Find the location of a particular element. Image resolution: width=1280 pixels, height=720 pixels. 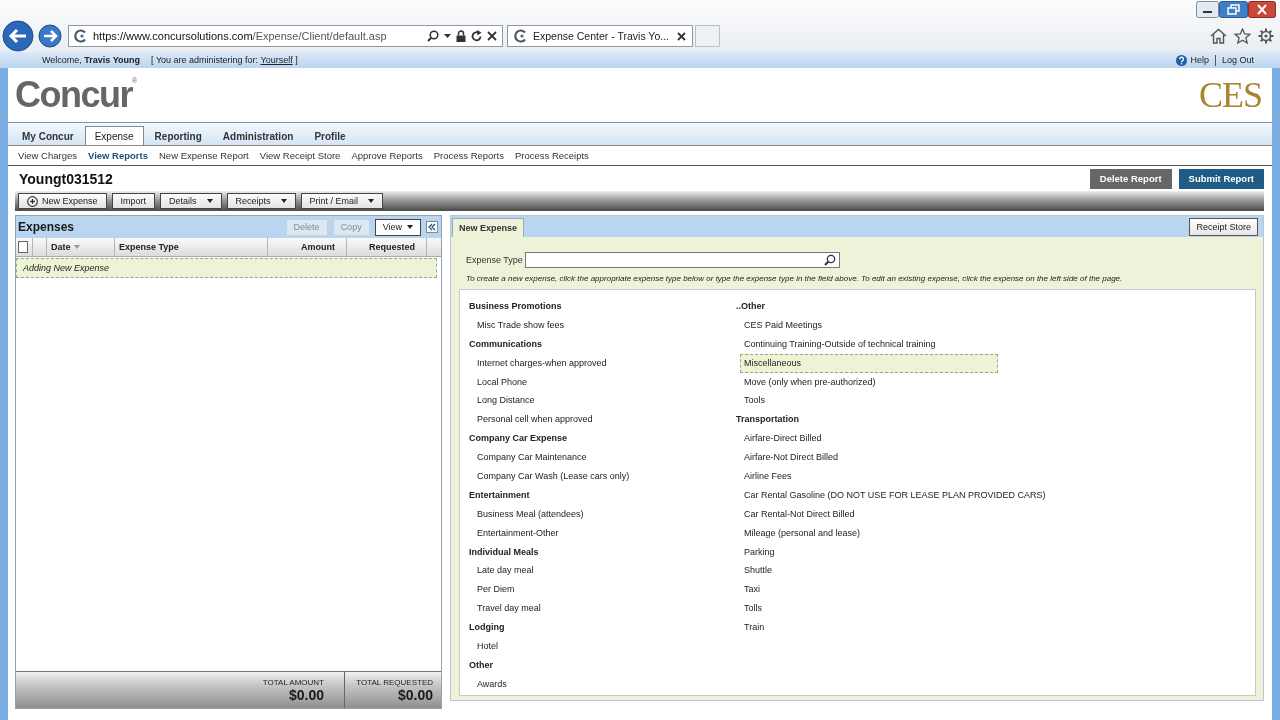

home-icon is located at coordinates (1218, 36).